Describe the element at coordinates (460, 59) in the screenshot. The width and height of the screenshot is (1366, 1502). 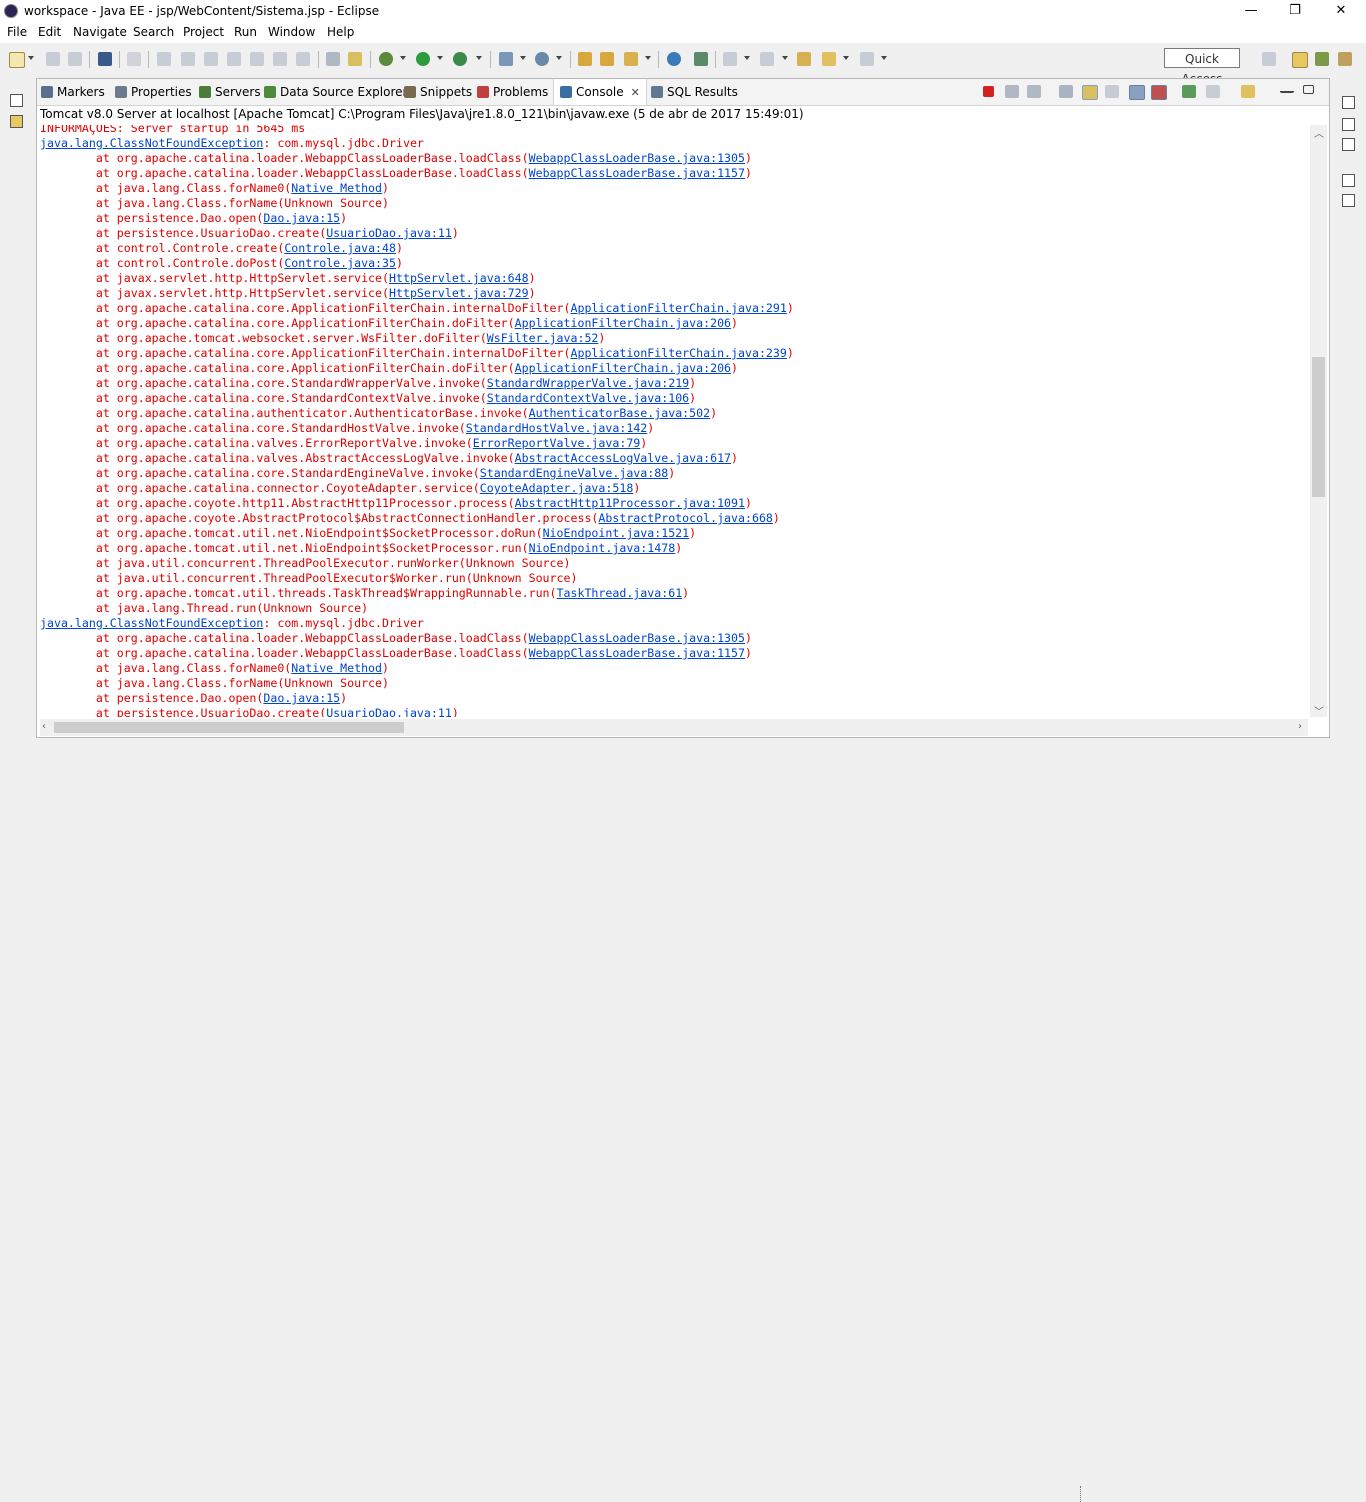
I see `run-external-icon` at that location.